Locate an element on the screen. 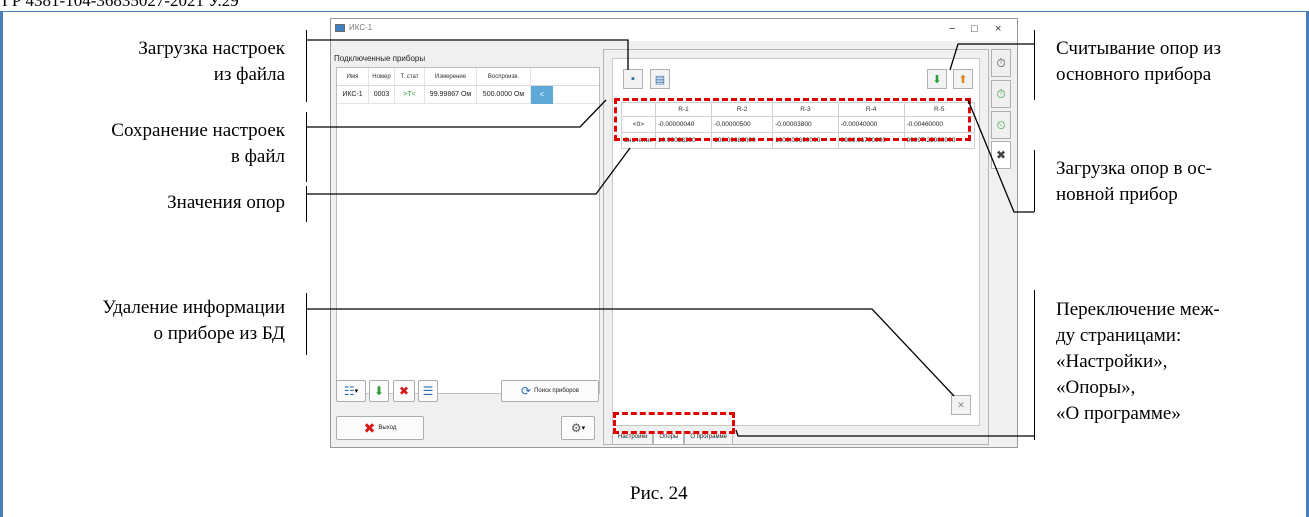 Image resolution: width=1309 pixels, height=517 pixels. clock-icon: ⏲ is located at coordinates (1001, 124).